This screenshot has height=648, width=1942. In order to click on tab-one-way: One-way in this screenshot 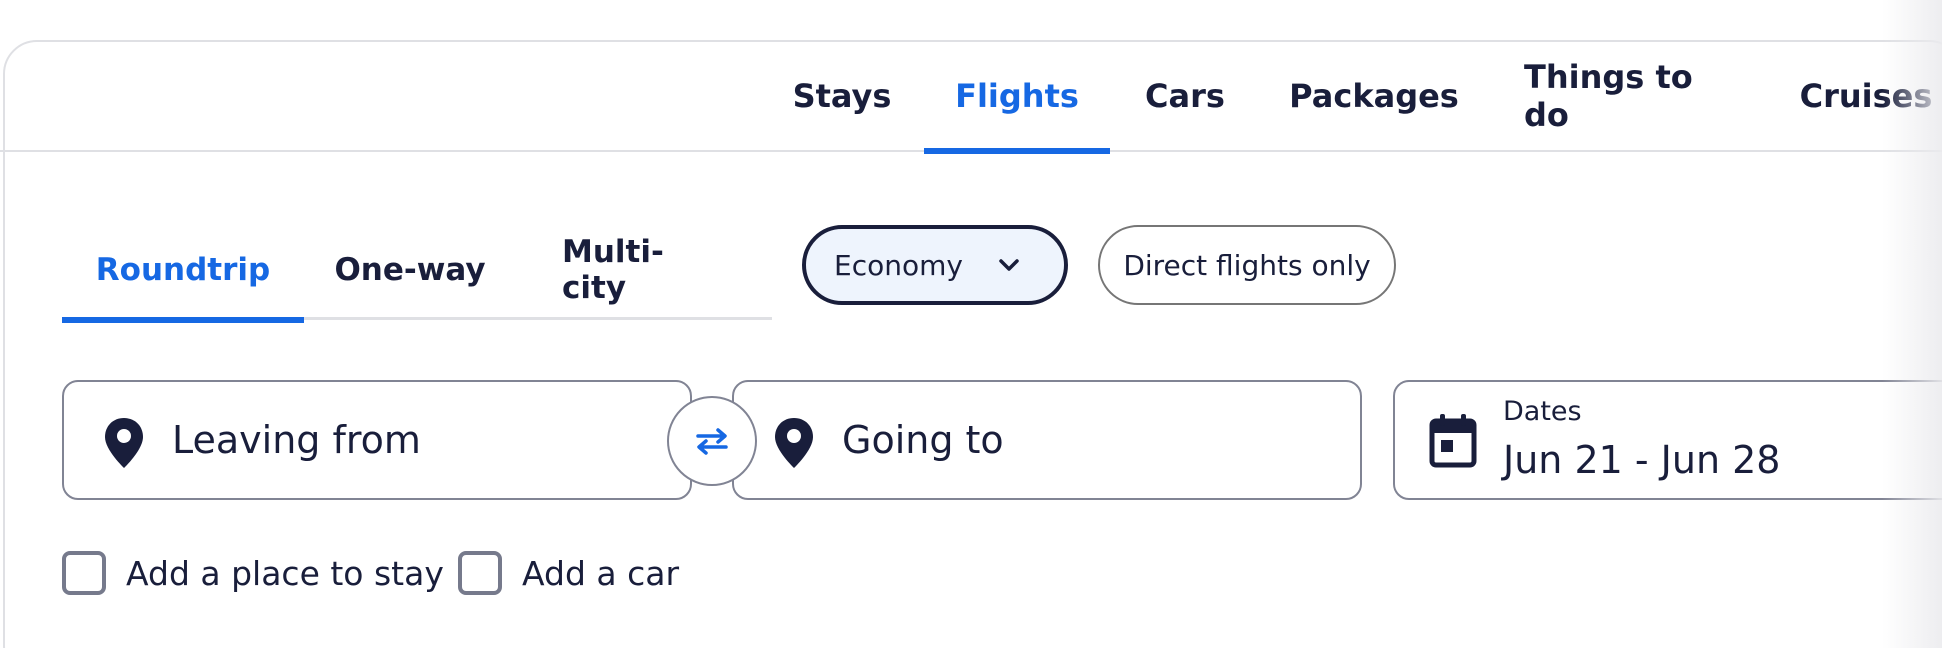, I will do `click(410, 270)`.